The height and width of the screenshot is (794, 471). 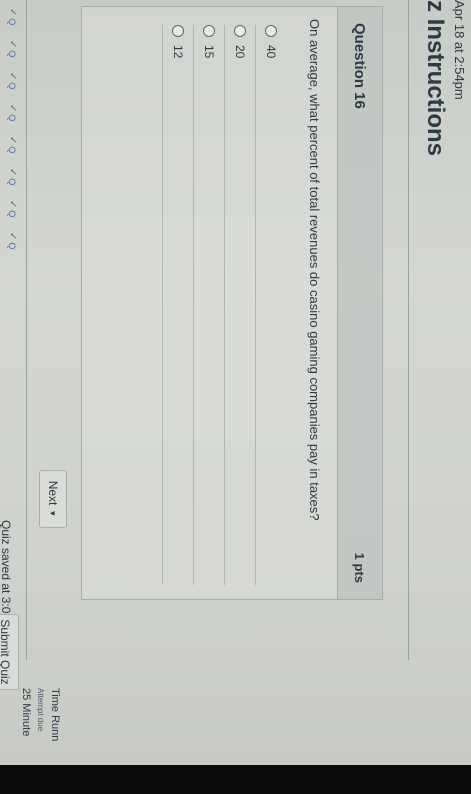 What do you see at coordinates (435, 78) in the screenshot?
I see `page-title: z Instructions` at bounding box center [435, 78].